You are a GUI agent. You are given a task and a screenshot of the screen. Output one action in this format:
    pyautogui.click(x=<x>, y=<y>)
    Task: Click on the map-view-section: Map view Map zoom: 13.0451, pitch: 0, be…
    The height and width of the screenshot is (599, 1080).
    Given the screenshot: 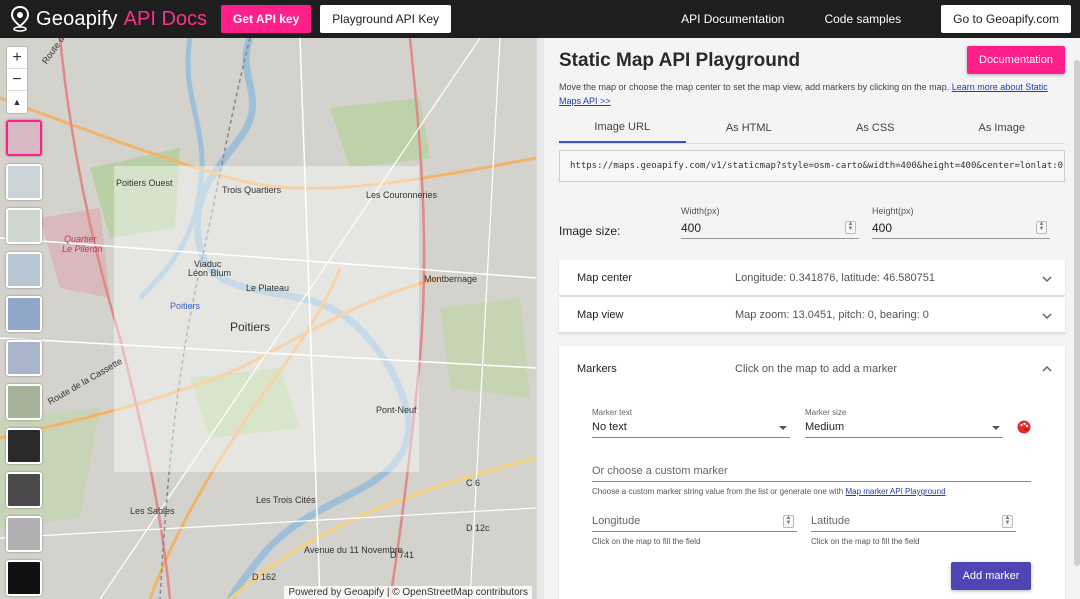 What is the action you would take?
    pyautogui.click(x=812, y=315)
    